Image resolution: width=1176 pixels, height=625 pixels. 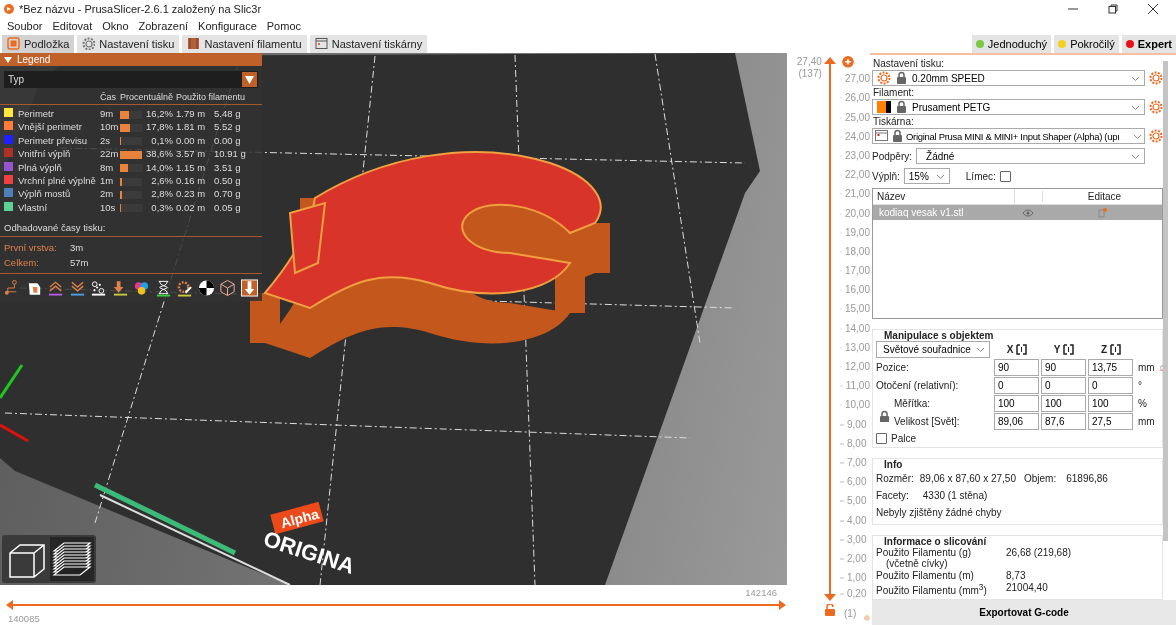 What do you see at coordinates (1165, 301) in the screenshot?
I see `scrollbar` at bounding box center [1165, 301].